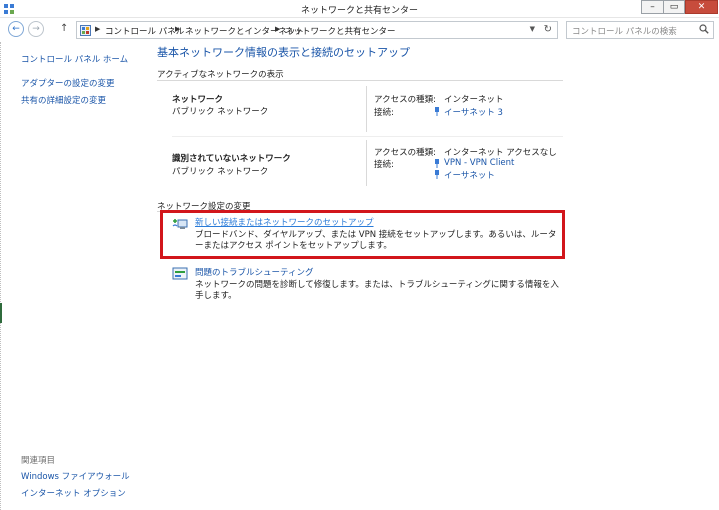  I want to click on window-title: ネットワークと共有センター, so click(359, 11).